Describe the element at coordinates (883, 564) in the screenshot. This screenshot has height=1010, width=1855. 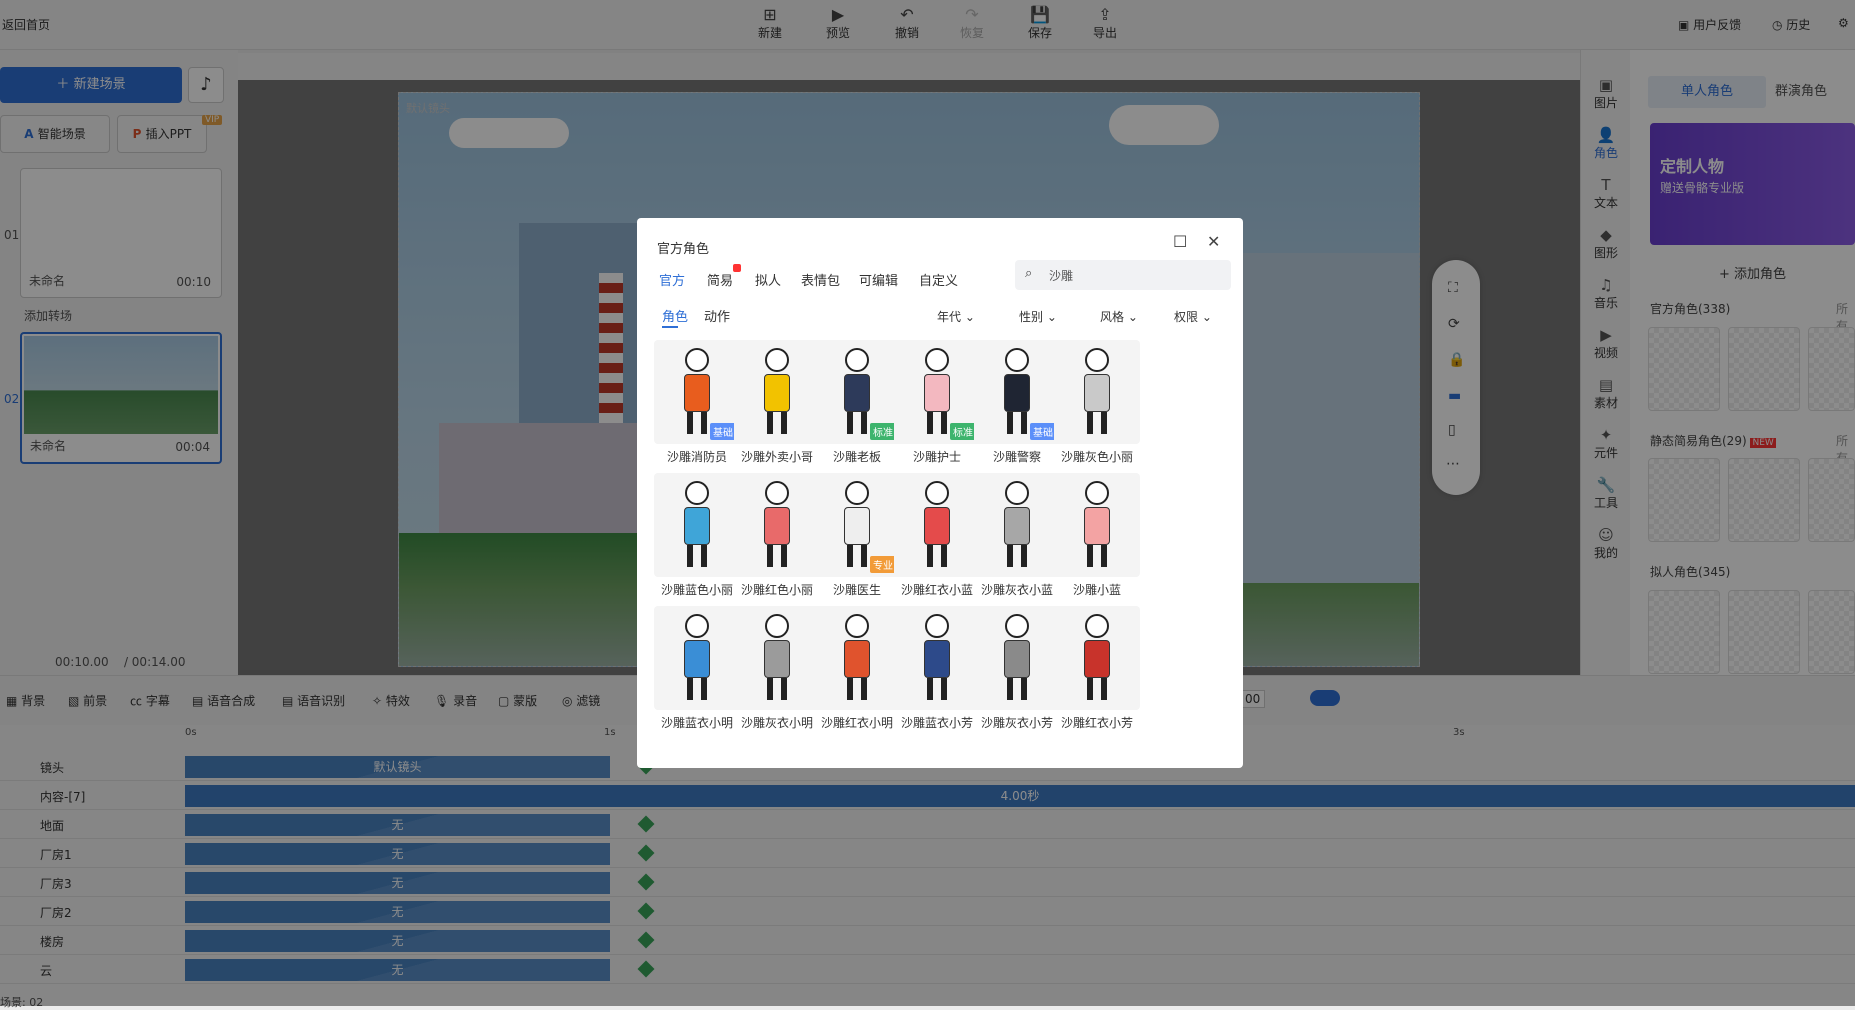
I see `tier-badge: 专业` at that location.